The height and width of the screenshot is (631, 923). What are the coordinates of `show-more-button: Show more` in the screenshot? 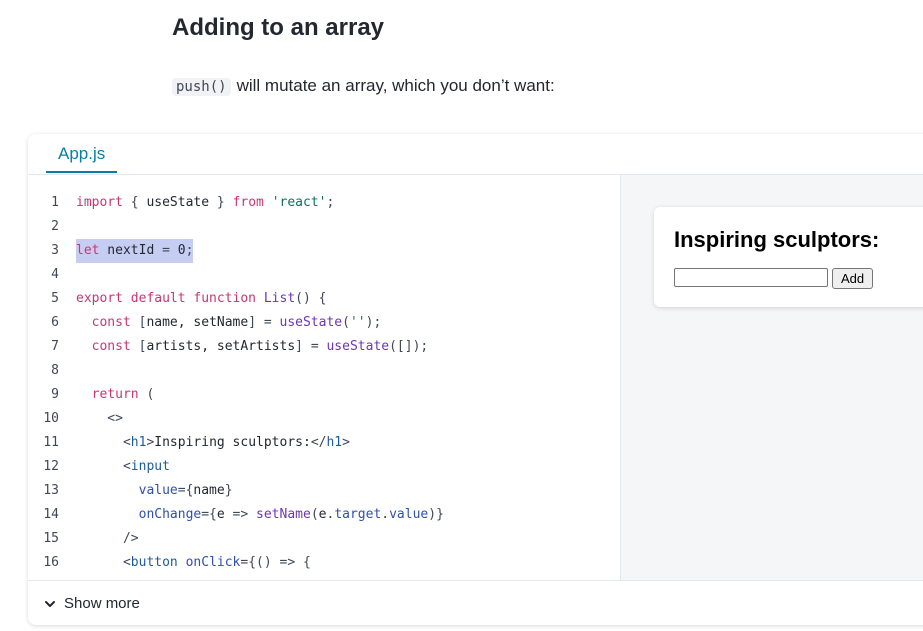 It's located at (92, 603).